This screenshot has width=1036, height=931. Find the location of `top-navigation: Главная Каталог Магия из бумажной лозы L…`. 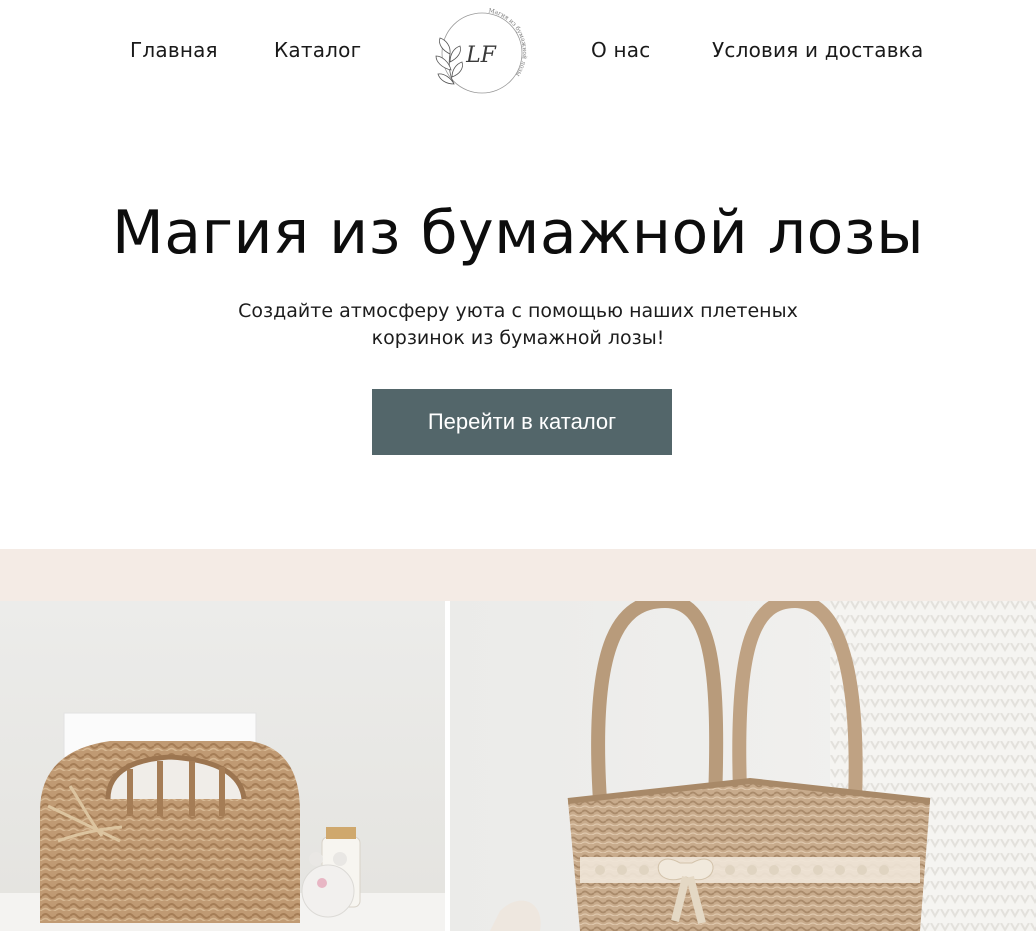

top-navigation: Главная Каталог Магия из бумажной лозы L… is located at coordinates (518, 50).